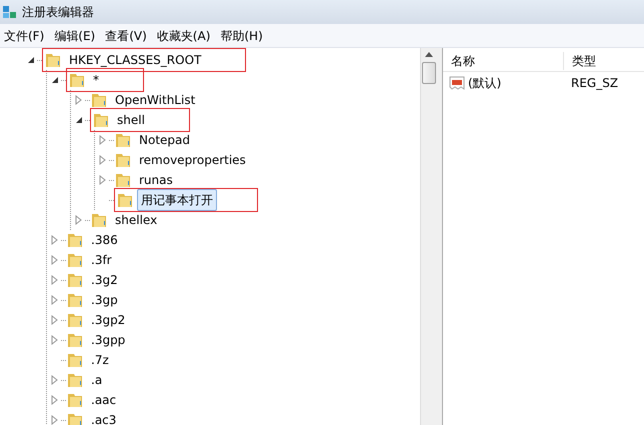 The width and height of the screenshot is (644, 425). What do you see at coordinates (184, 35) in the screenshot?
I see `menu-item: 收藏夹(A)` at bounding box center [184, 35].